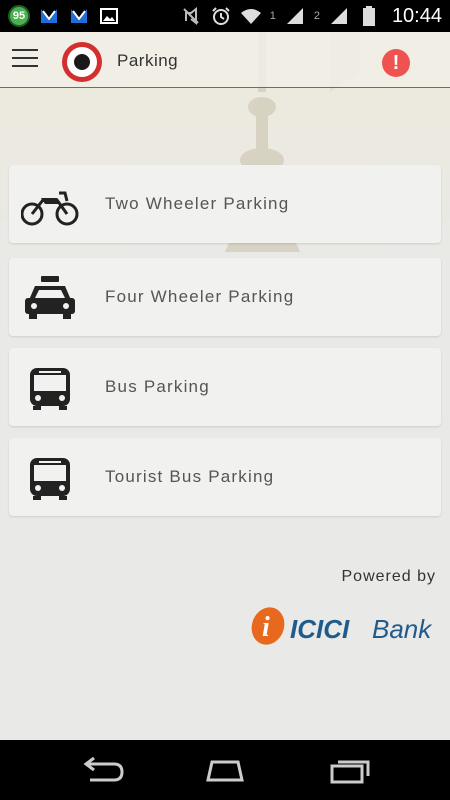  What do you see at coordinates (82, 62) in the screenshot?
I see `app-logo` at bounding box center [82, 62].